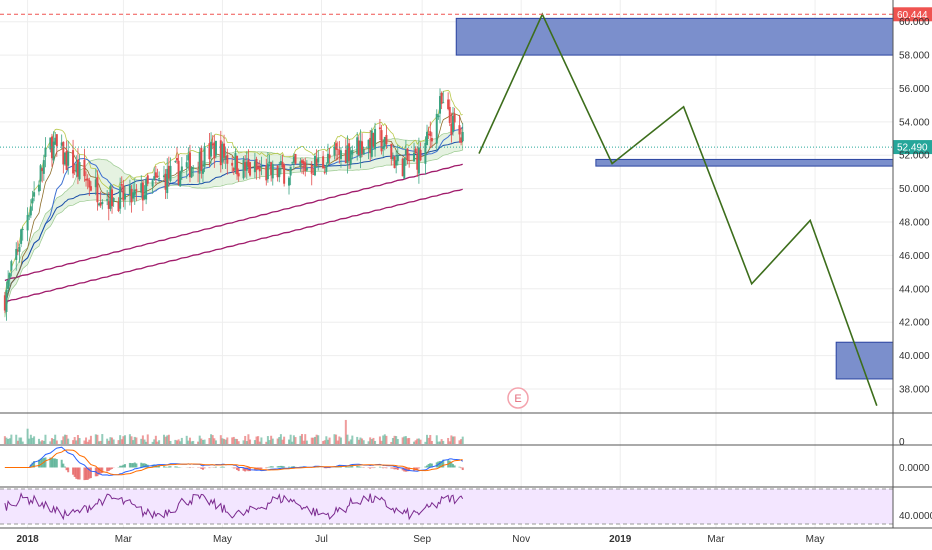 This screenshot has width=932, height=550. Describe the element at coordinates (914, 356) in the screenshot. I see `y-tick-label: 40.000` at that location.